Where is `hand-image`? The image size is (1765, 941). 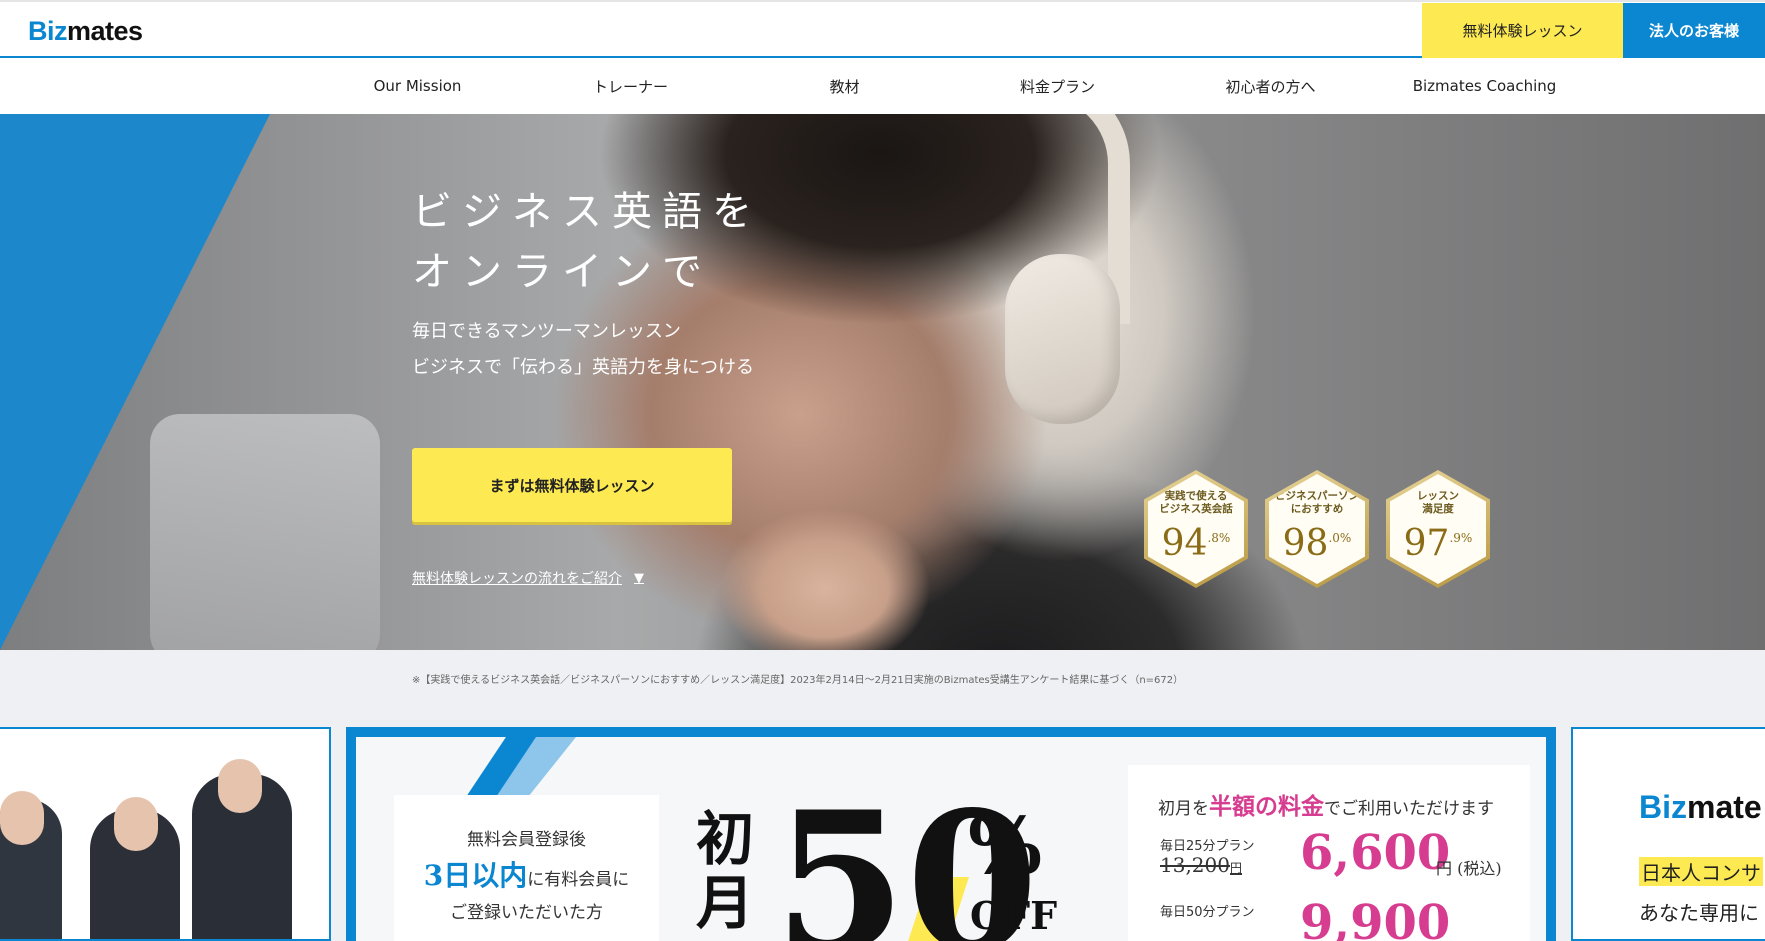 hand-image is located at coordinates (825, 579).